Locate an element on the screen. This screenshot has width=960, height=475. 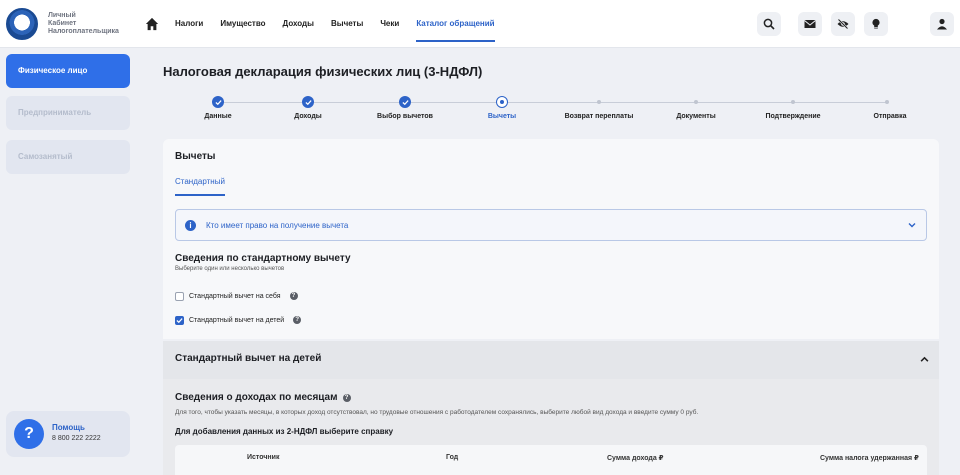
option-self-deduction: Стандартный вычет на себя ? is located at coordinates (236, 296).